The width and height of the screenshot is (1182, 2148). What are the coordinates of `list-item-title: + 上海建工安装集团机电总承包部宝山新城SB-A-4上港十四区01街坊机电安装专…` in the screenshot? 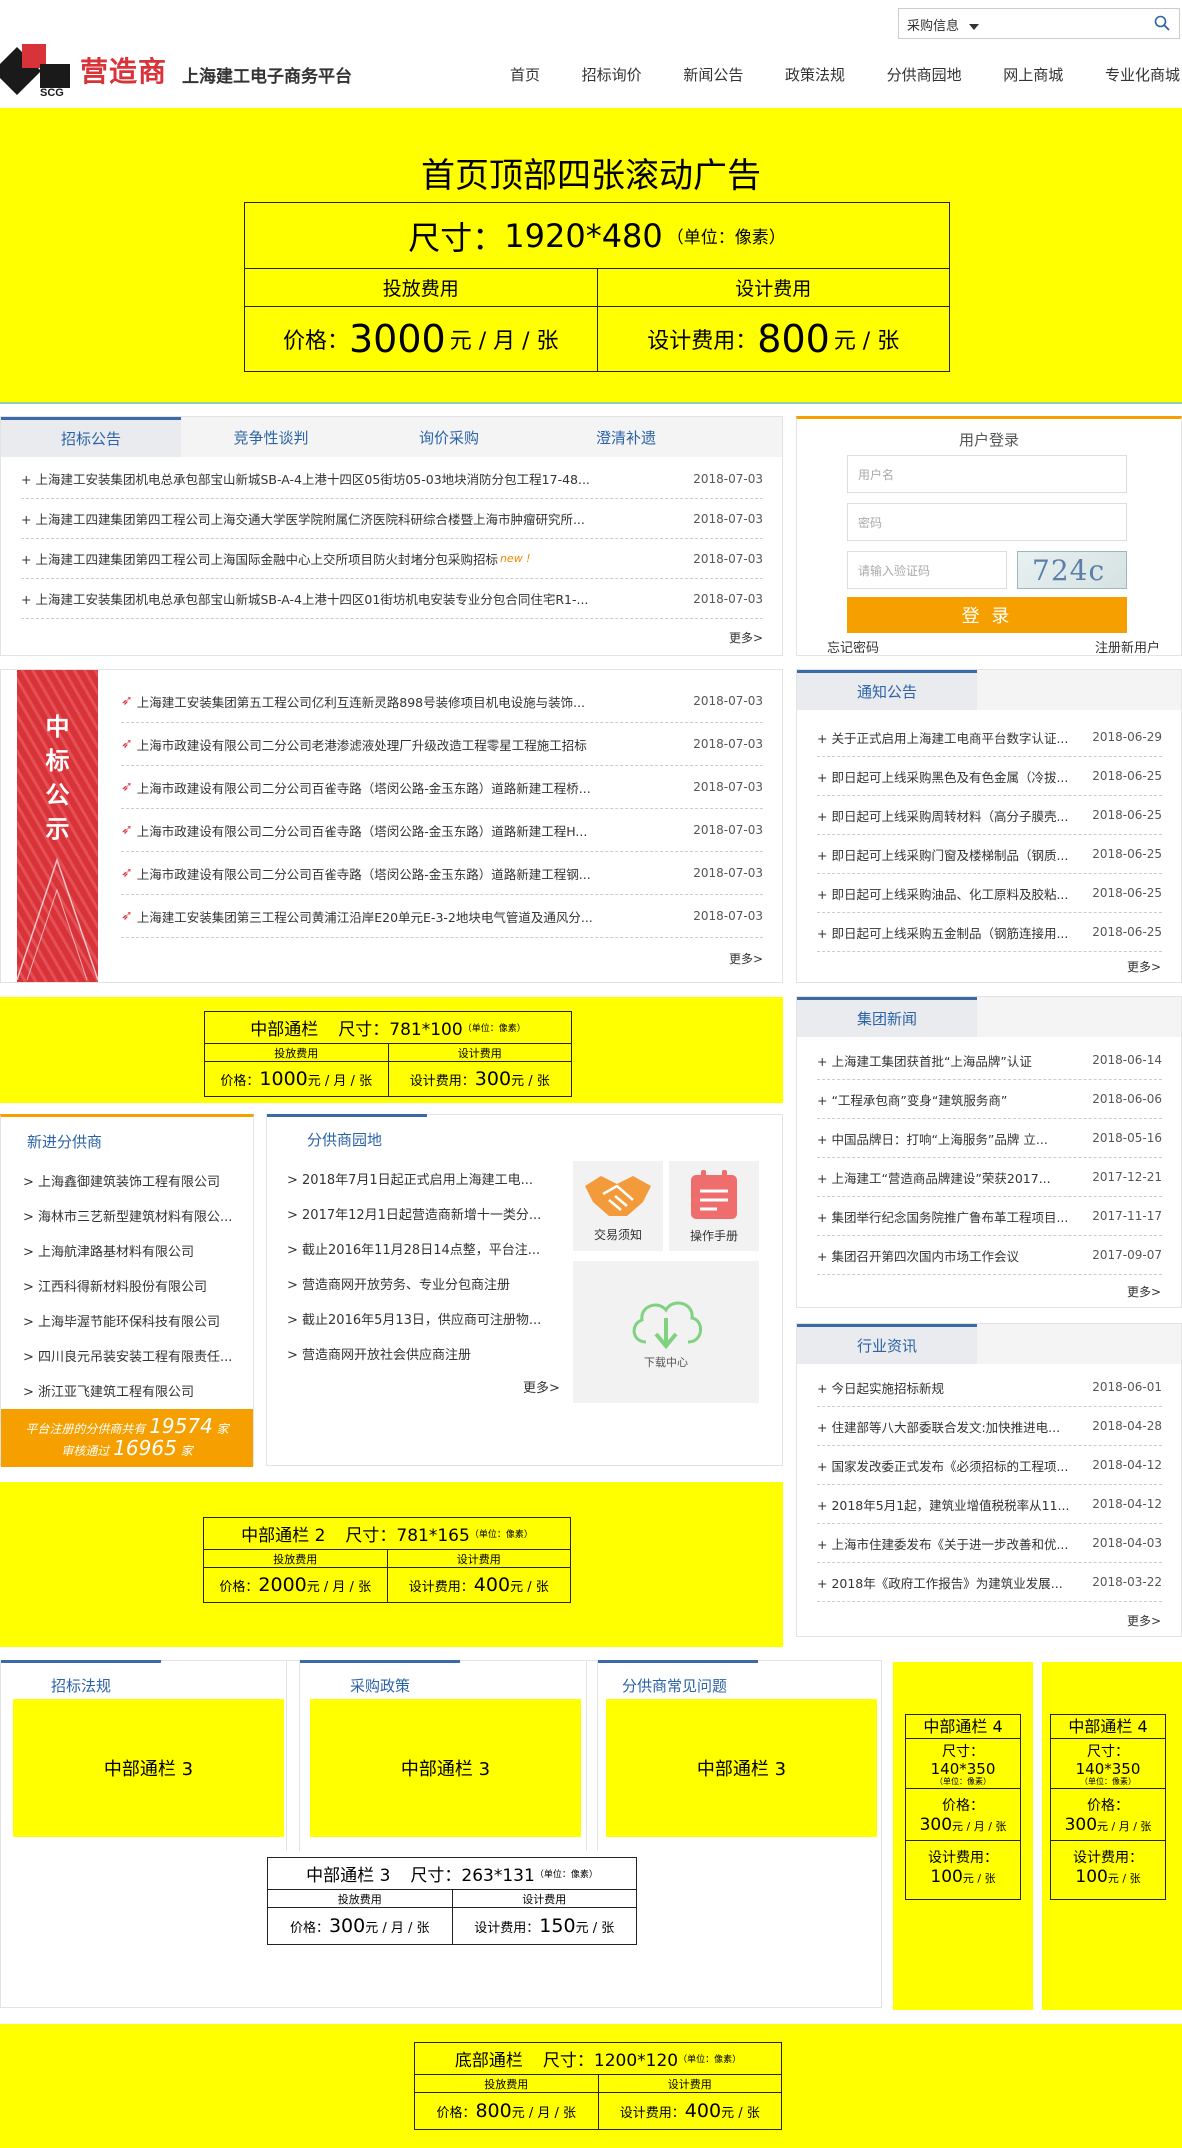 It's located at (352, 598).